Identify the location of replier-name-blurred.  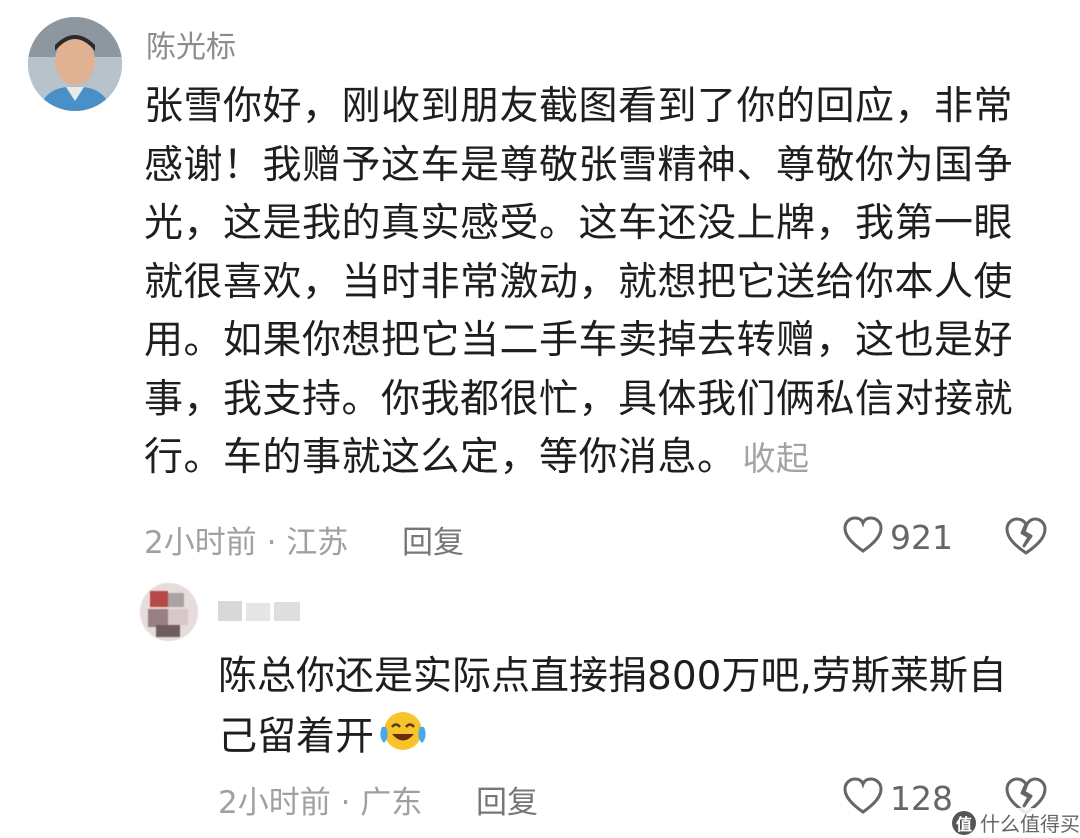
(268, 611).